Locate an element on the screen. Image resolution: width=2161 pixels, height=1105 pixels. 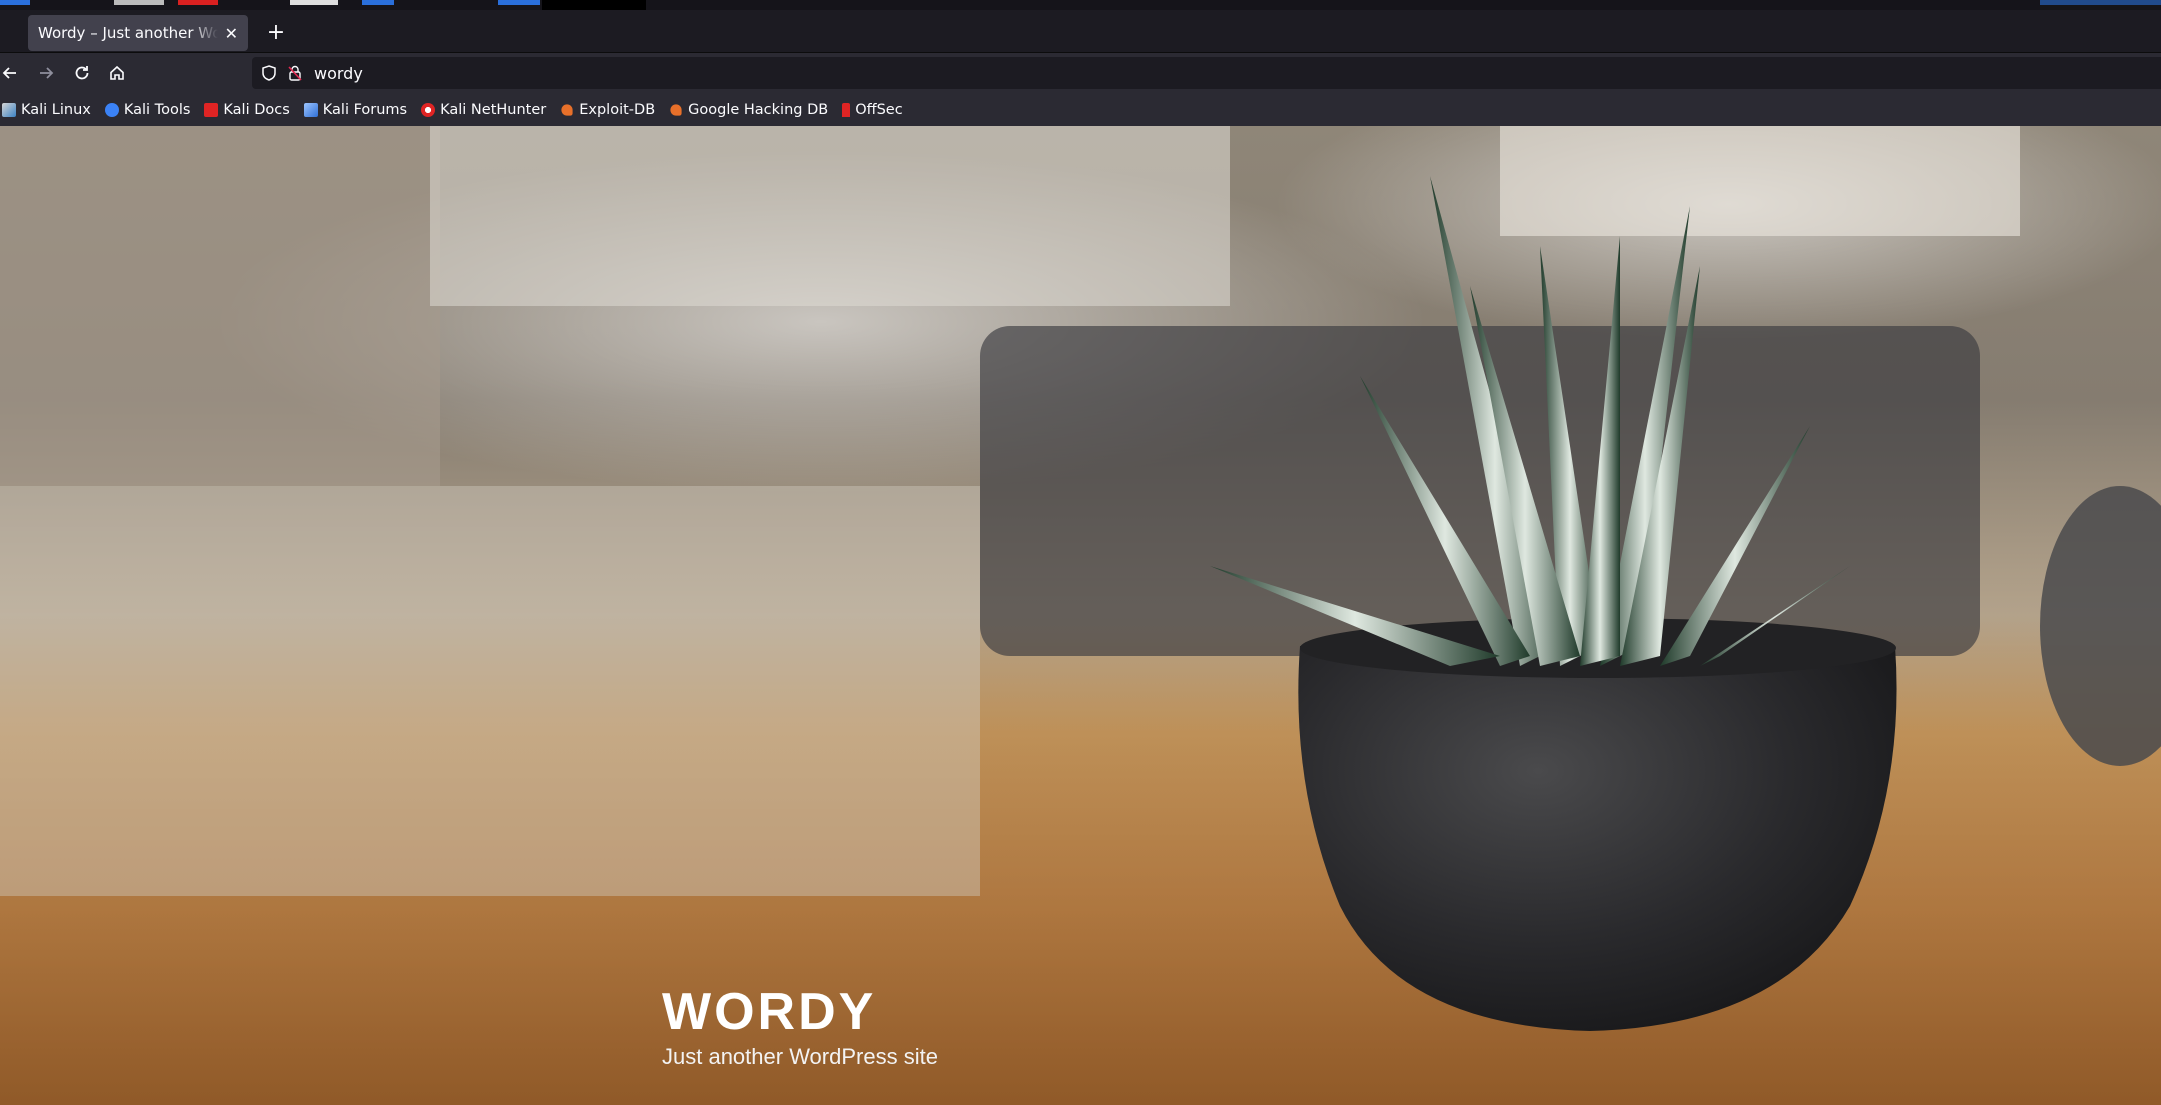
home-icon is located at coordinates (117, 72).